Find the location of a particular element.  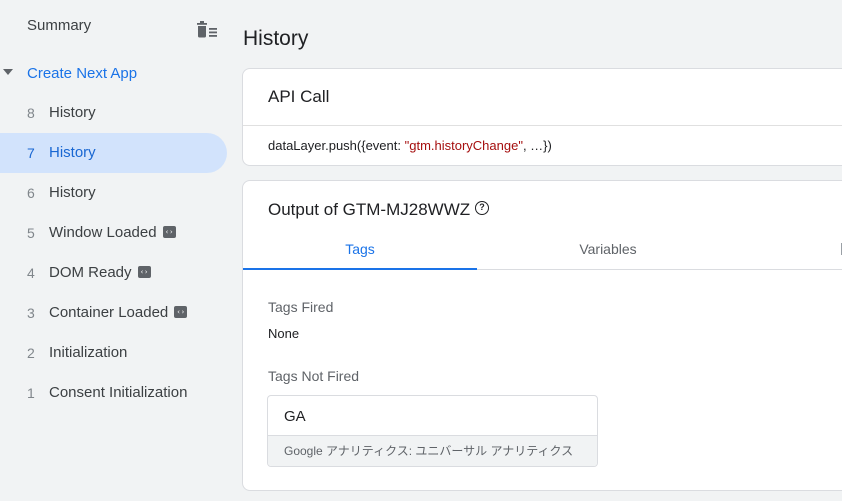

container-item: Create Next App is located at coordinates (117, 73).